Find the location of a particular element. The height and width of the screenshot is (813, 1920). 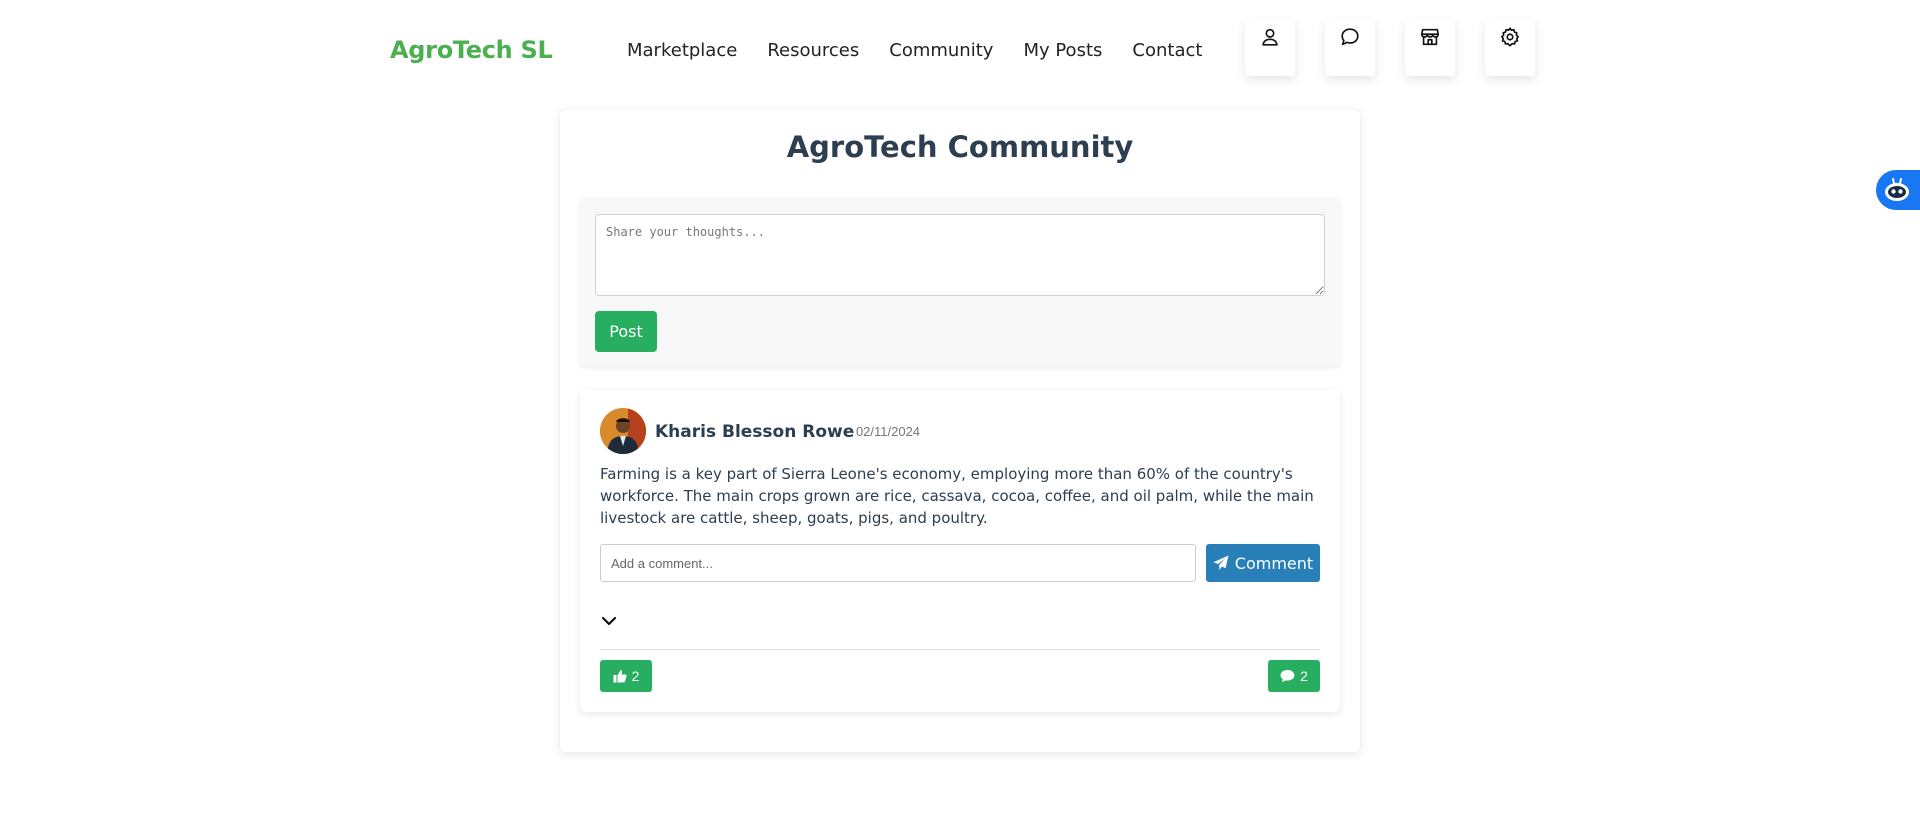

paper-plane-icon is located at coordinates (1221, 562).